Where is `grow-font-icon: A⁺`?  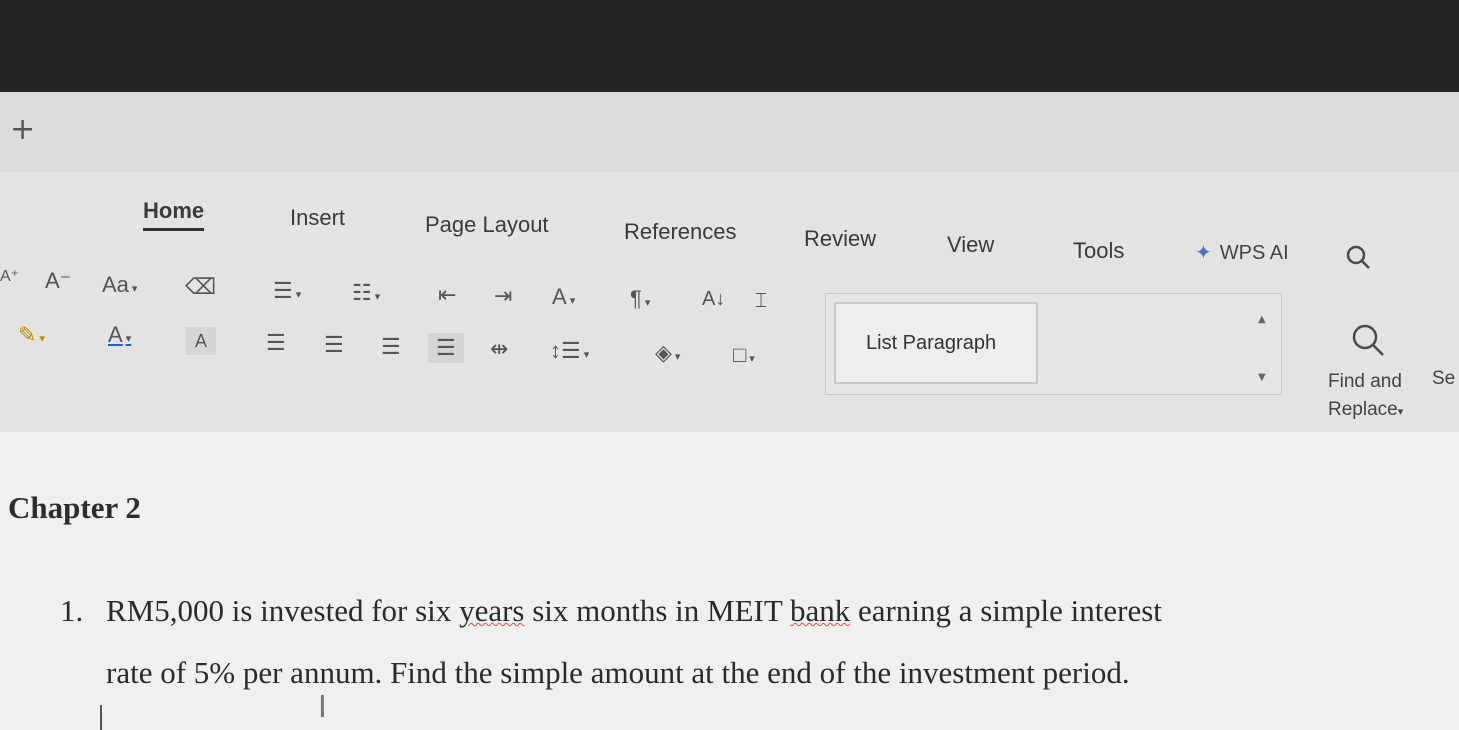
grow-font-icon: A⁺ is located at coordinates (9, 276).